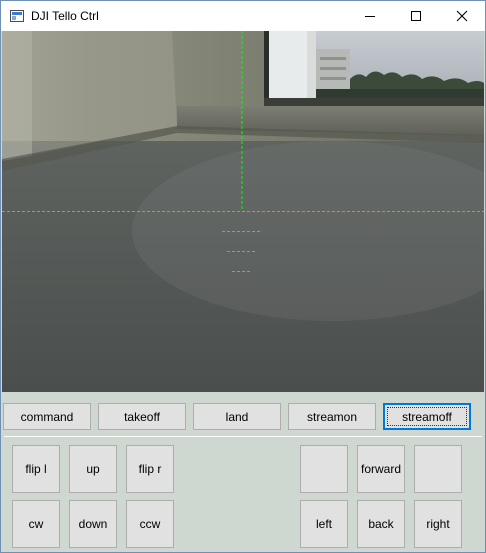 This screenshot has height=553, width=486. What do you see at coordinates (438, 469) in the screenshot?
I see `blank-button-right` at bounding box center [438, 469].